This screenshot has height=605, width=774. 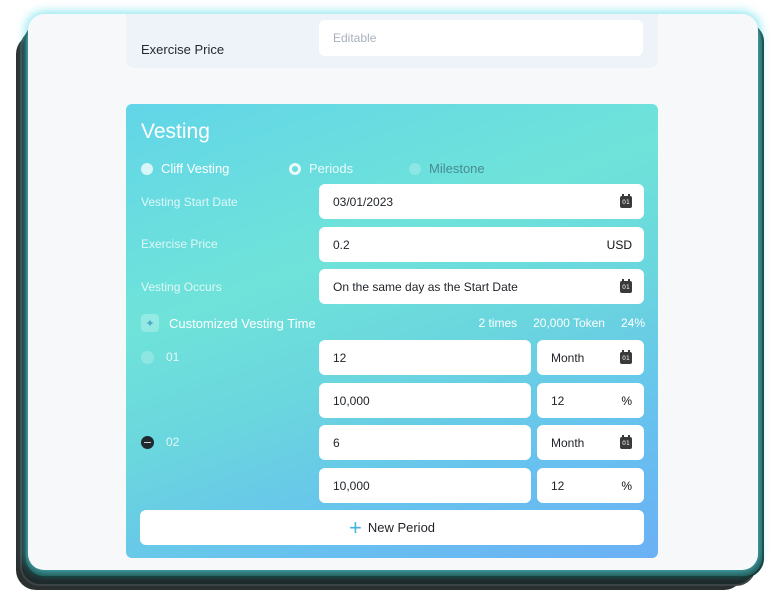 What do you see at coordinates (189, 202) in the screenshot?
I see `vesting-start-date-label: Vesting Start Date` at bounding box center [189, 202].